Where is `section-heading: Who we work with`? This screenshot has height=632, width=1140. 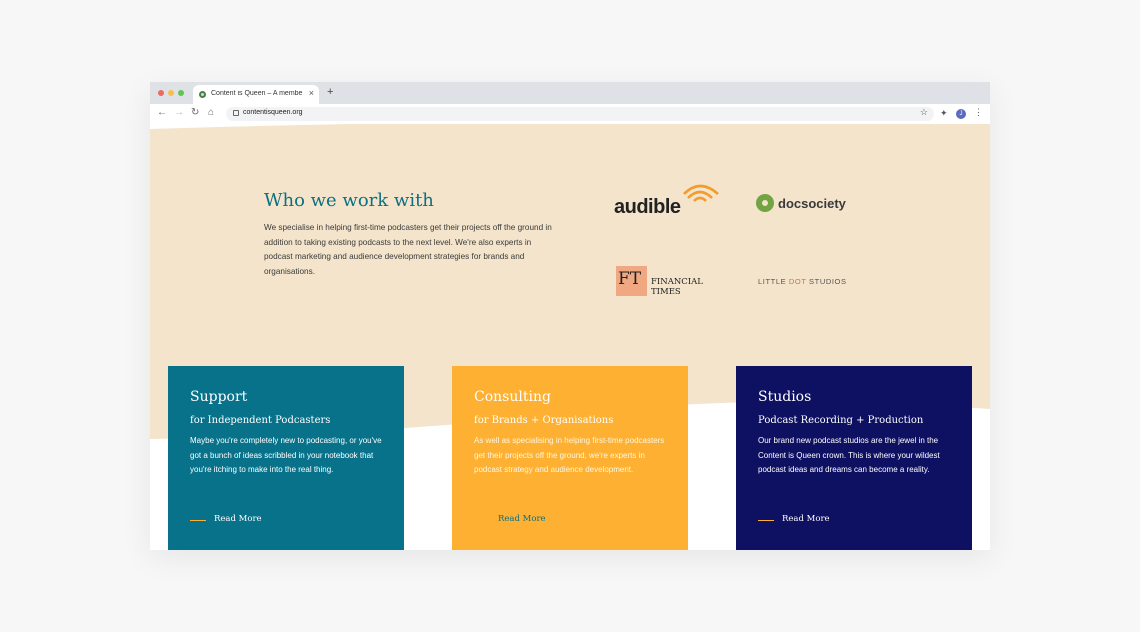
section-heading: Who we work with is located at coordinates (349, 200).